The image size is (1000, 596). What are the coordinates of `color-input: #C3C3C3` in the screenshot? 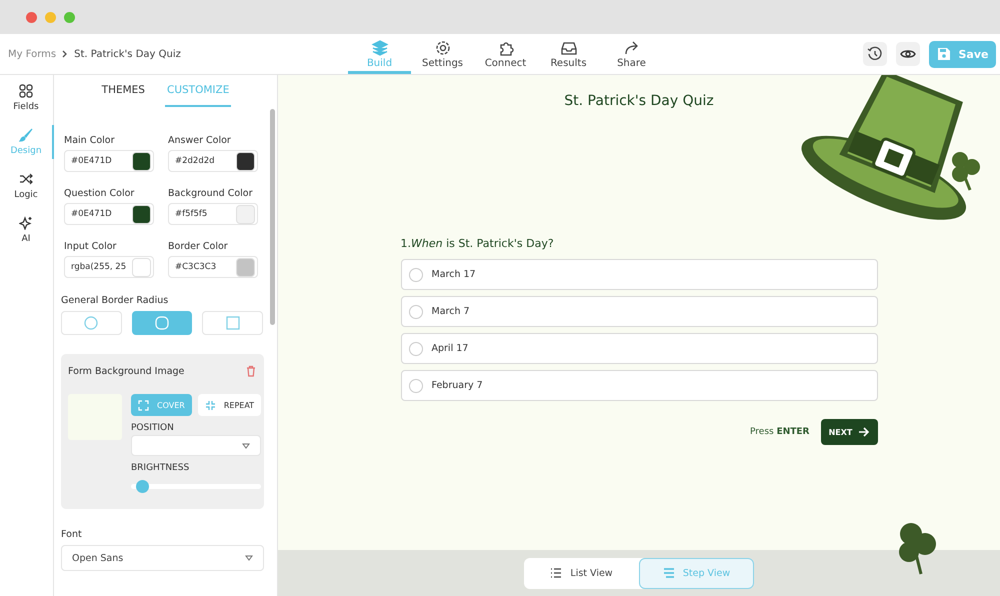 It's located at (213, 267).